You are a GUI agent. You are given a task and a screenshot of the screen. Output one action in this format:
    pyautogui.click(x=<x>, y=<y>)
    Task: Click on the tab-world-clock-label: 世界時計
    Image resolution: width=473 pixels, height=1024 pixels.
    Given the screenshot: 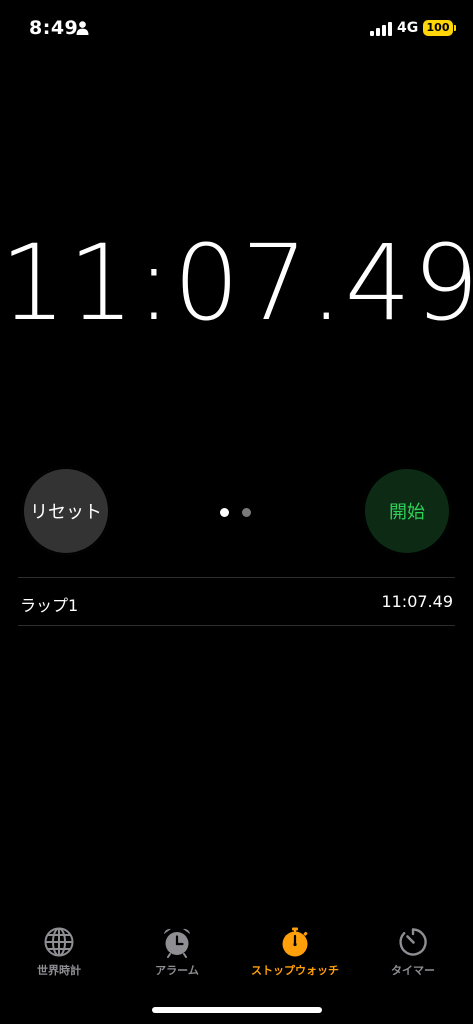 What is the action you would take?
    pyautogui.click(x=59, y=970)
    